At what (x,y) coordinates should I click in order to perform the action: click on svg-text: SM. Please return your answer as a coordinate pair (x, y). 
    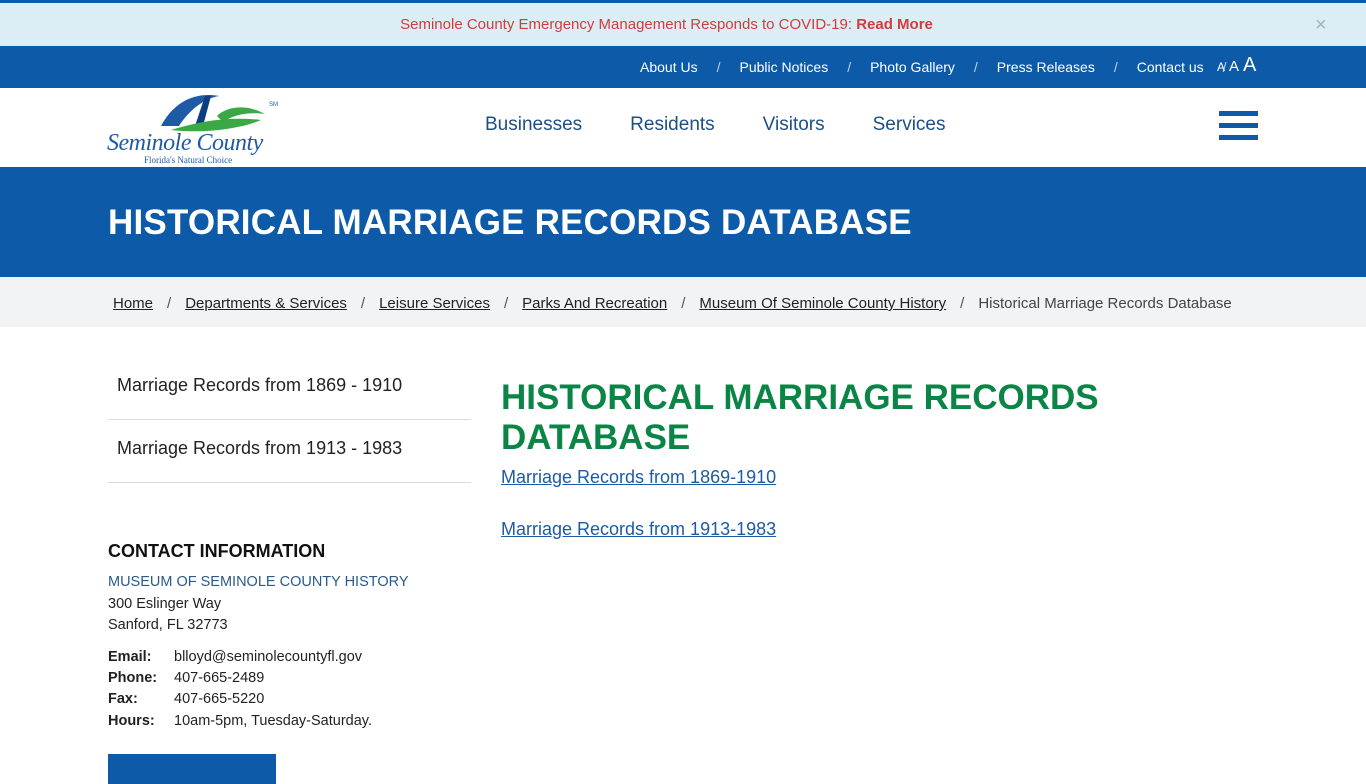
    Looking at the image, I should click on (273, 105).